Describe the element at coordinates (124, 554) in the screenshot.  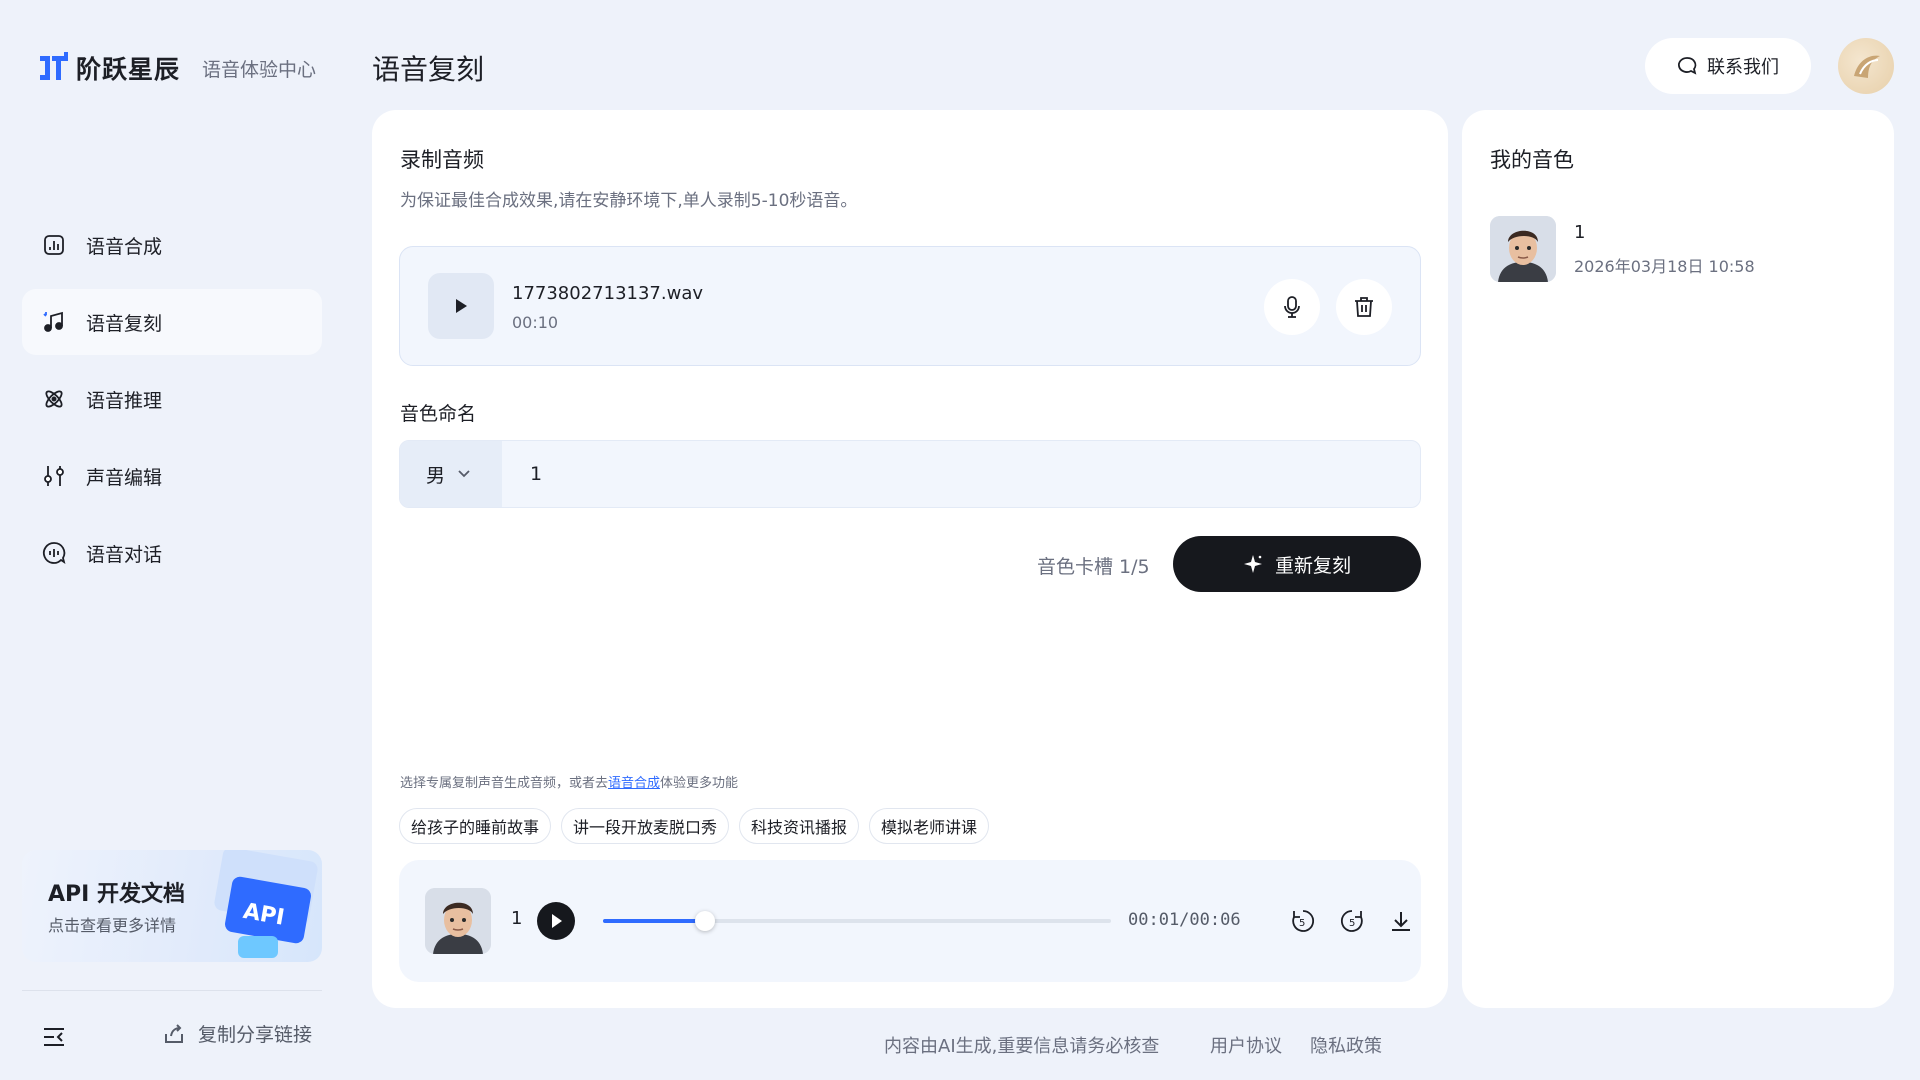
I see `sidebar-item-label: 语音对话` at that location.